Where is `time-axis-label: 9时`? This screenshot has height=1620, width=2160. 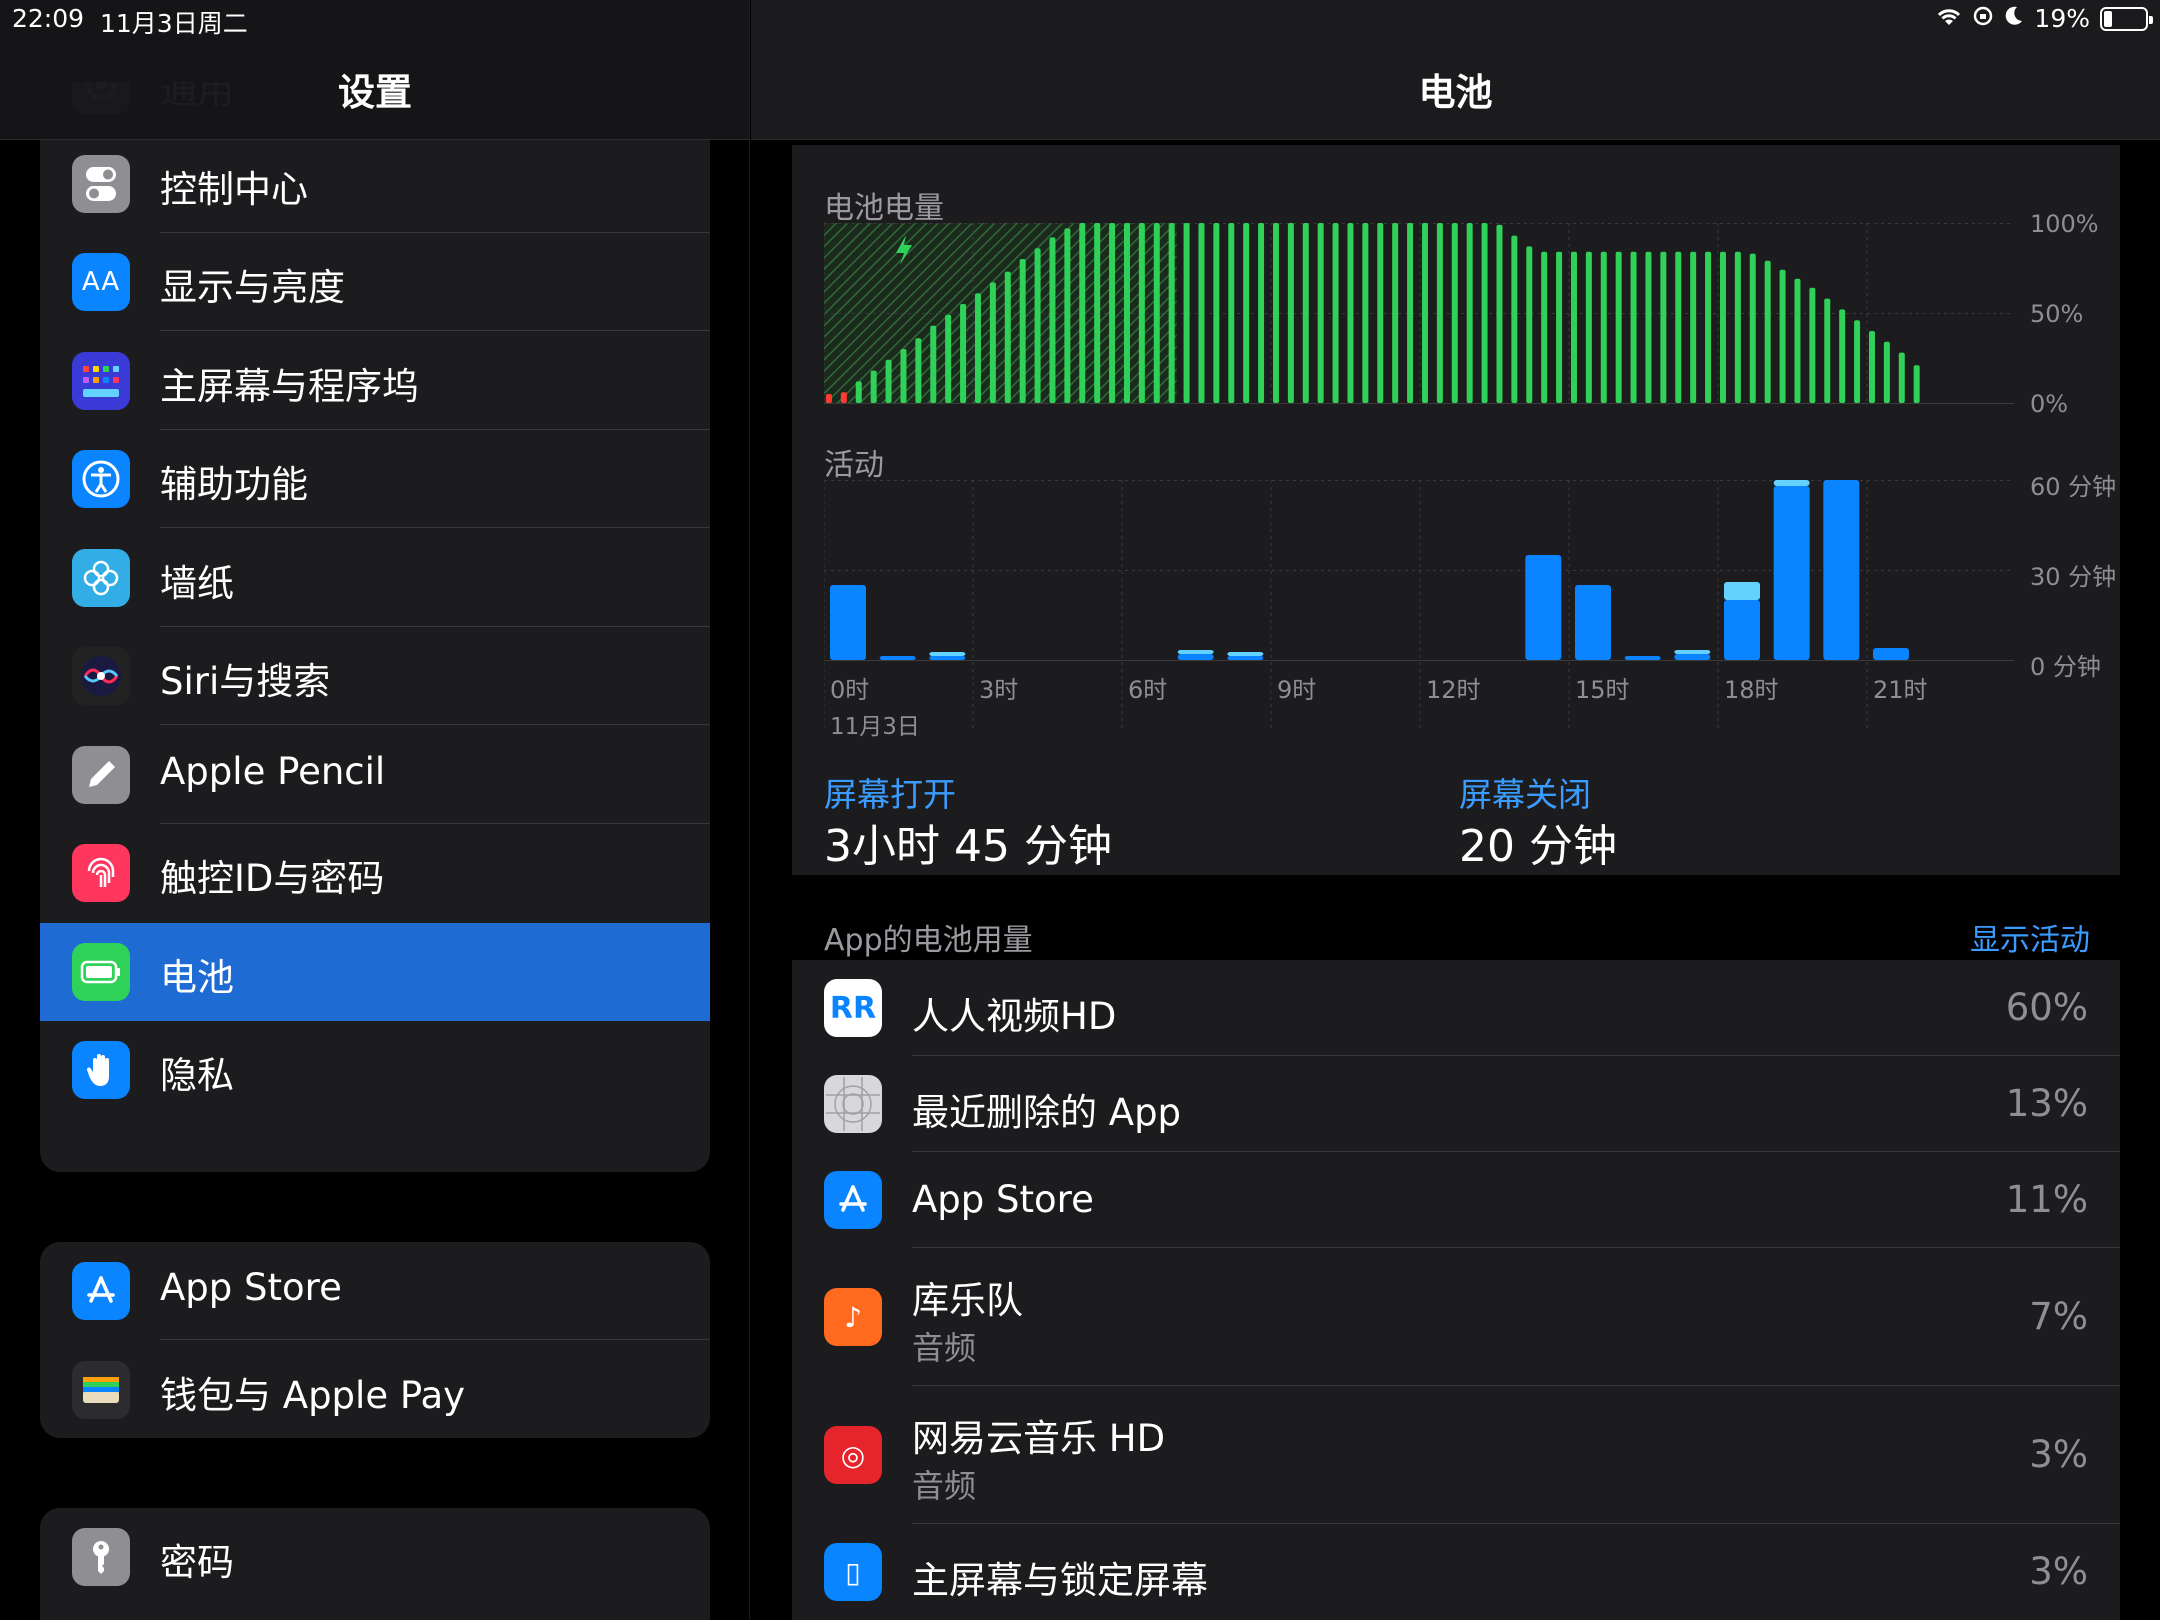 time-axis-label: 9时 is located at coordinates (1297, 690).